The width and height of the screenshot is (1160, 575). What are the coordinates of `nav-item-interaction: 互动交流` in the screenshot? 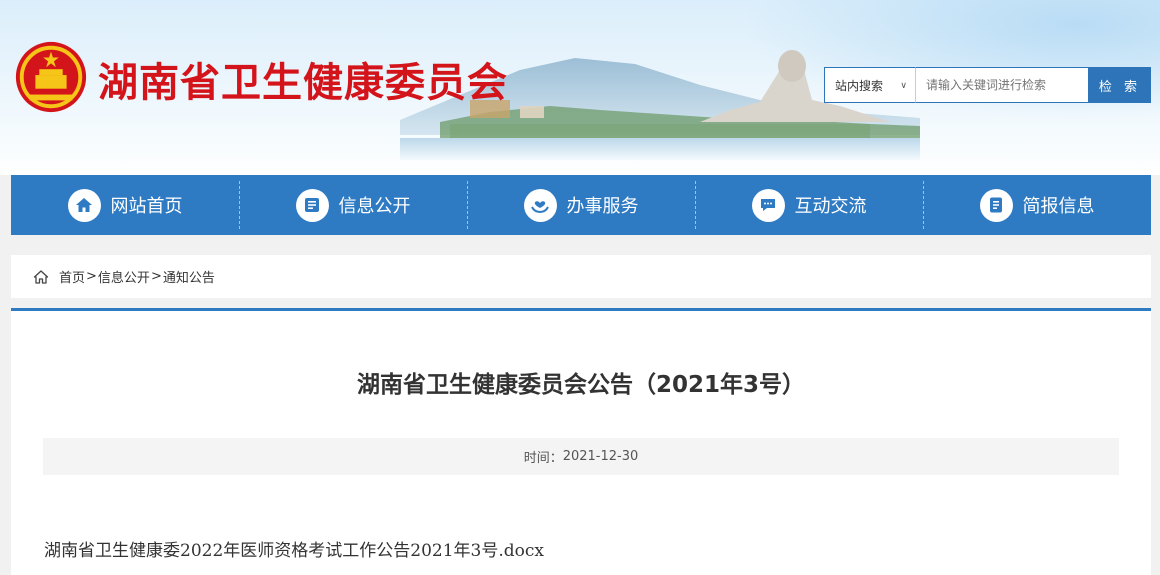 It's located at (809, 205).